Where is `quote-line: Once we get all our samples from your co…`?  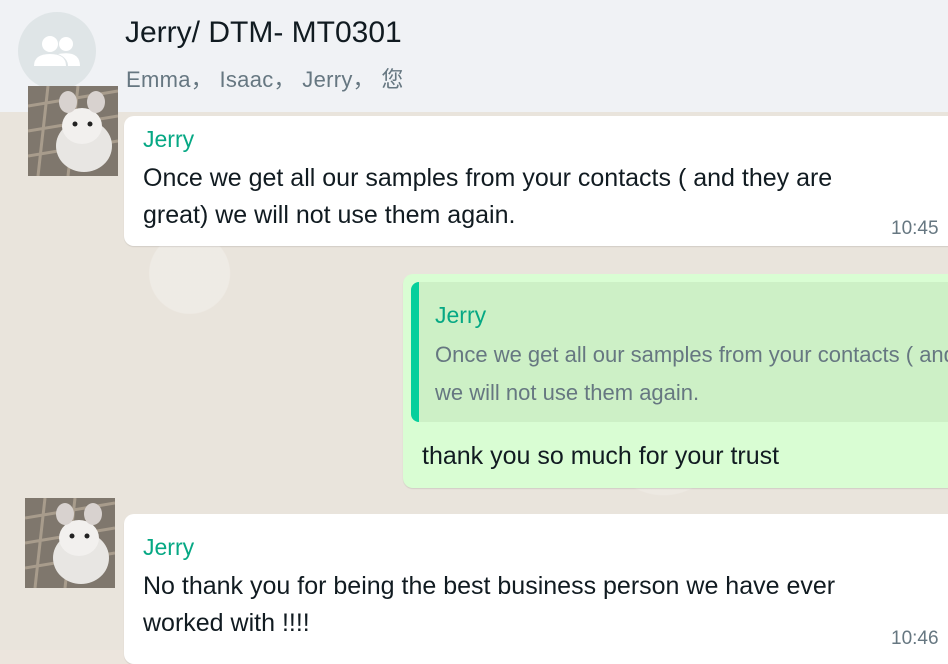 quote-line: Once we get all our samples from your co… is located at coordinates (691, 354).